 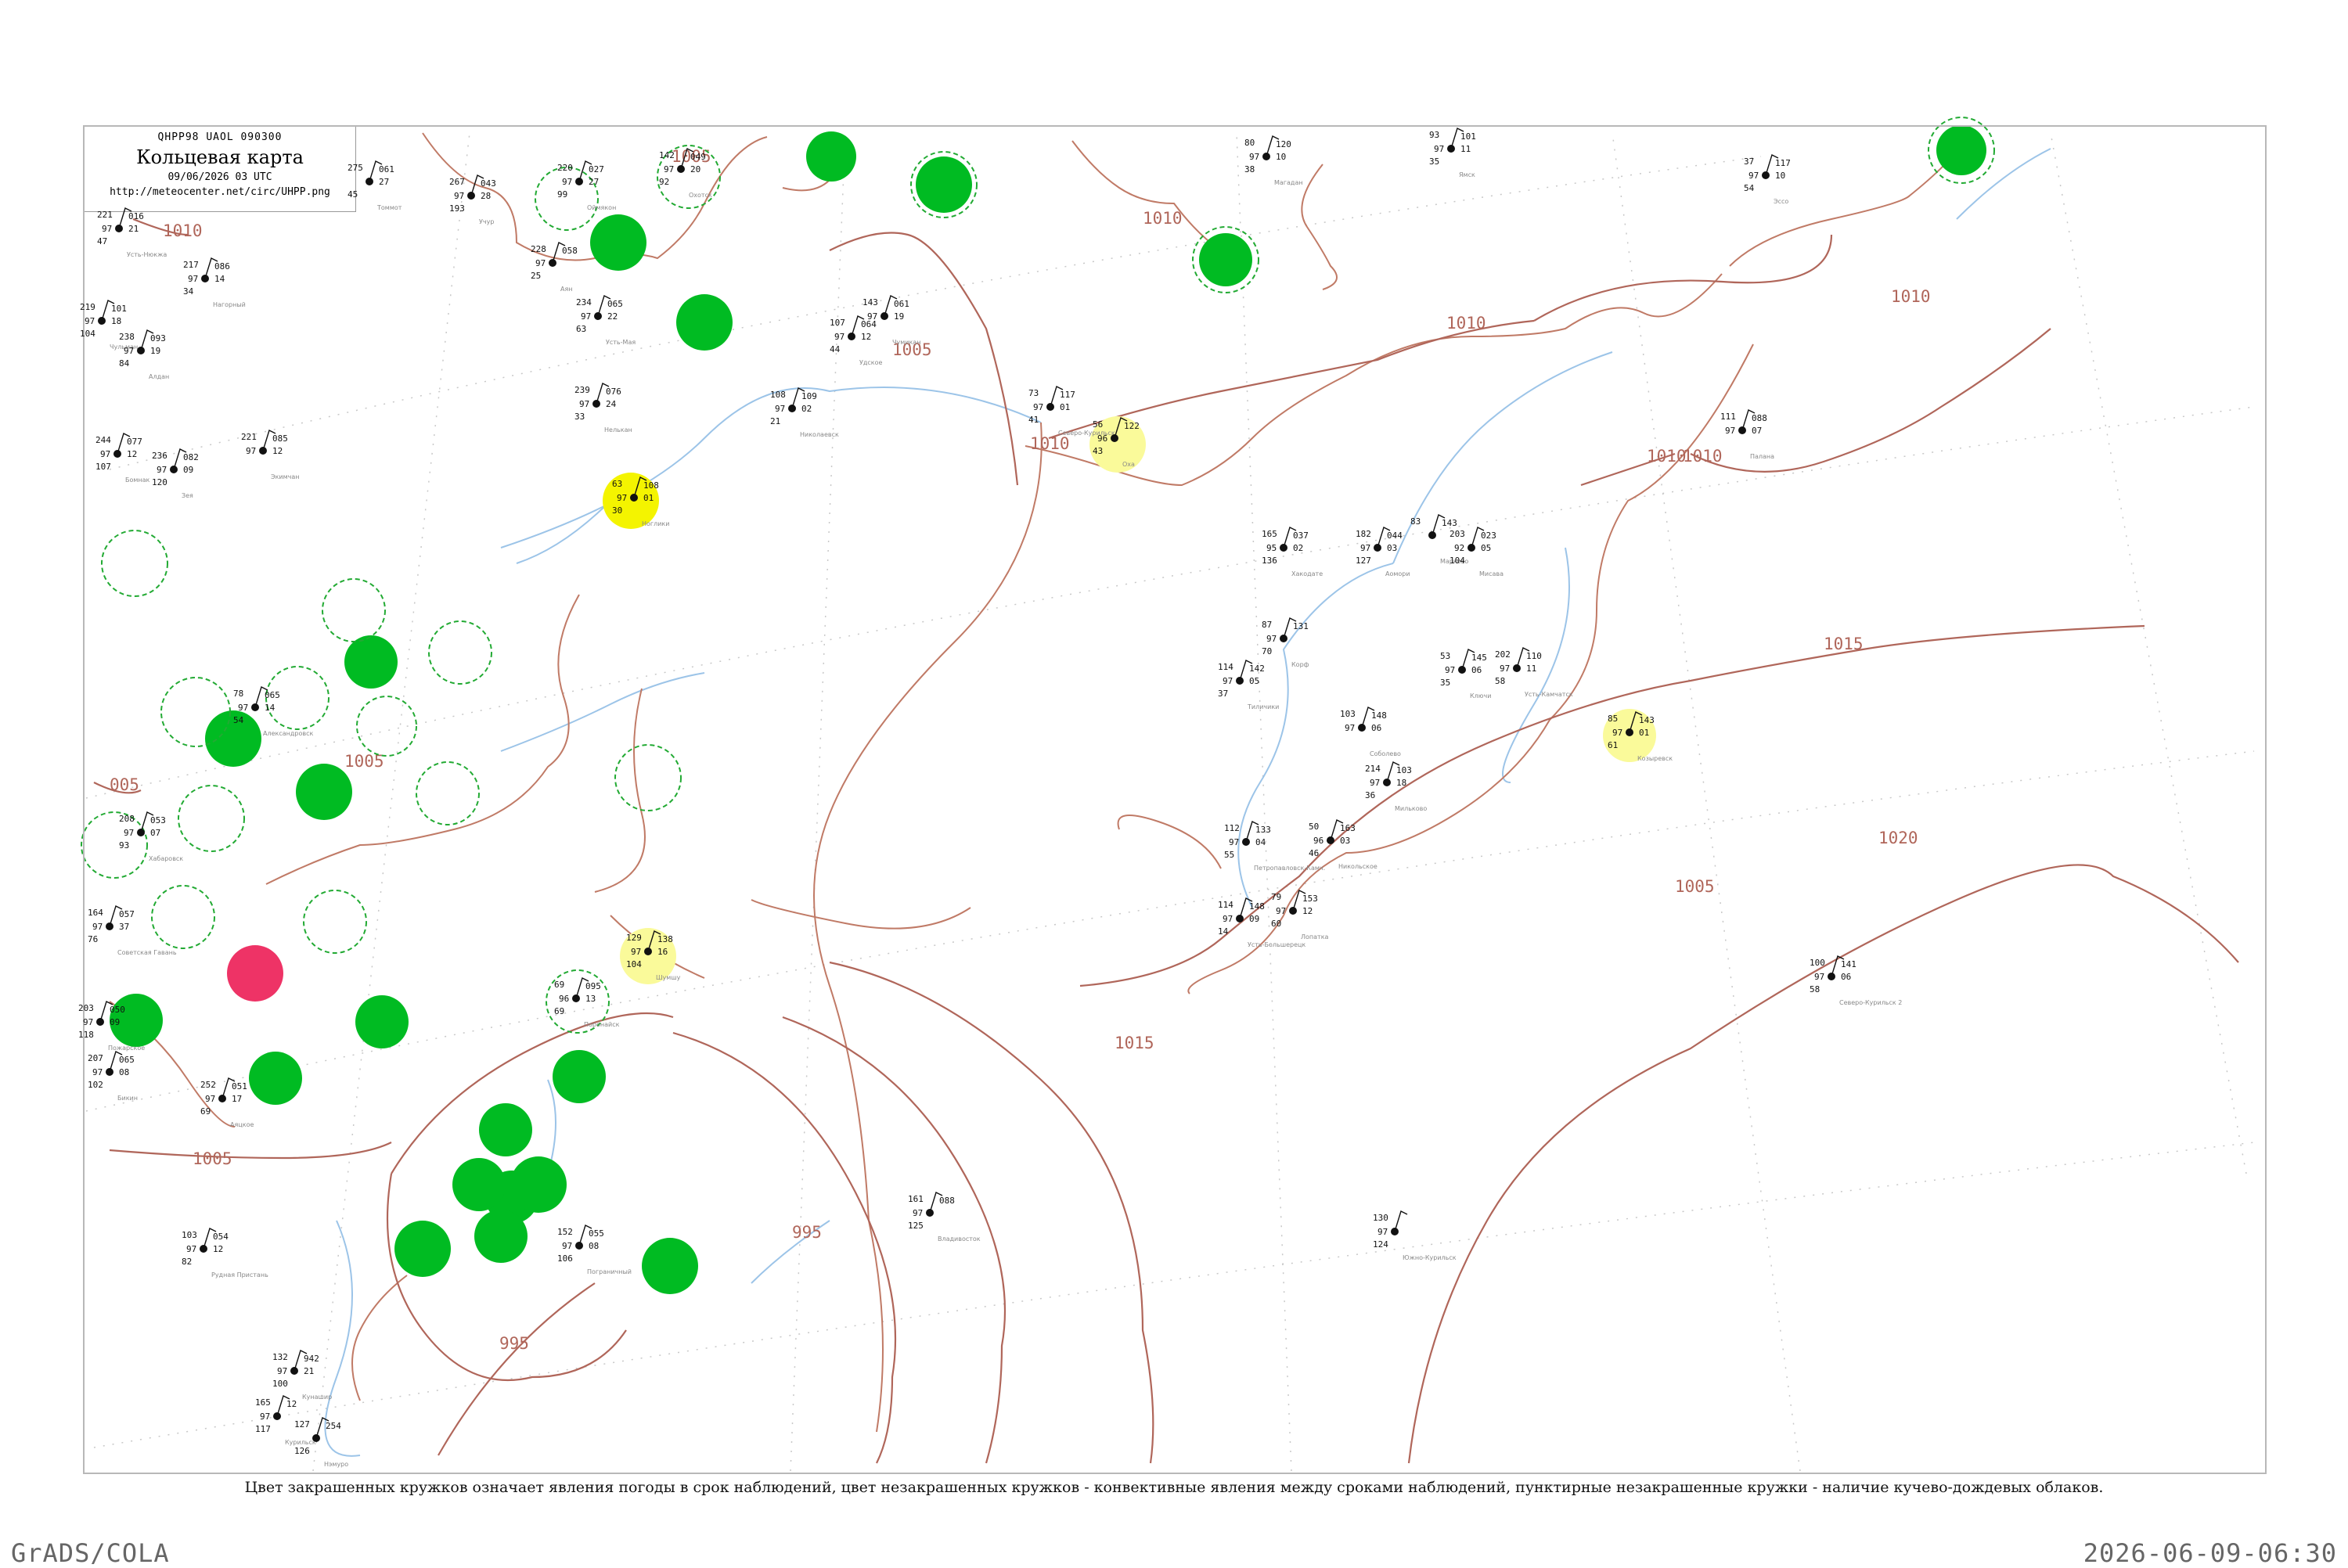 What do you see at coordinates (613, 392) in the screenshot?
I see `station-pressure: 076` at bounding box center [613, 392].